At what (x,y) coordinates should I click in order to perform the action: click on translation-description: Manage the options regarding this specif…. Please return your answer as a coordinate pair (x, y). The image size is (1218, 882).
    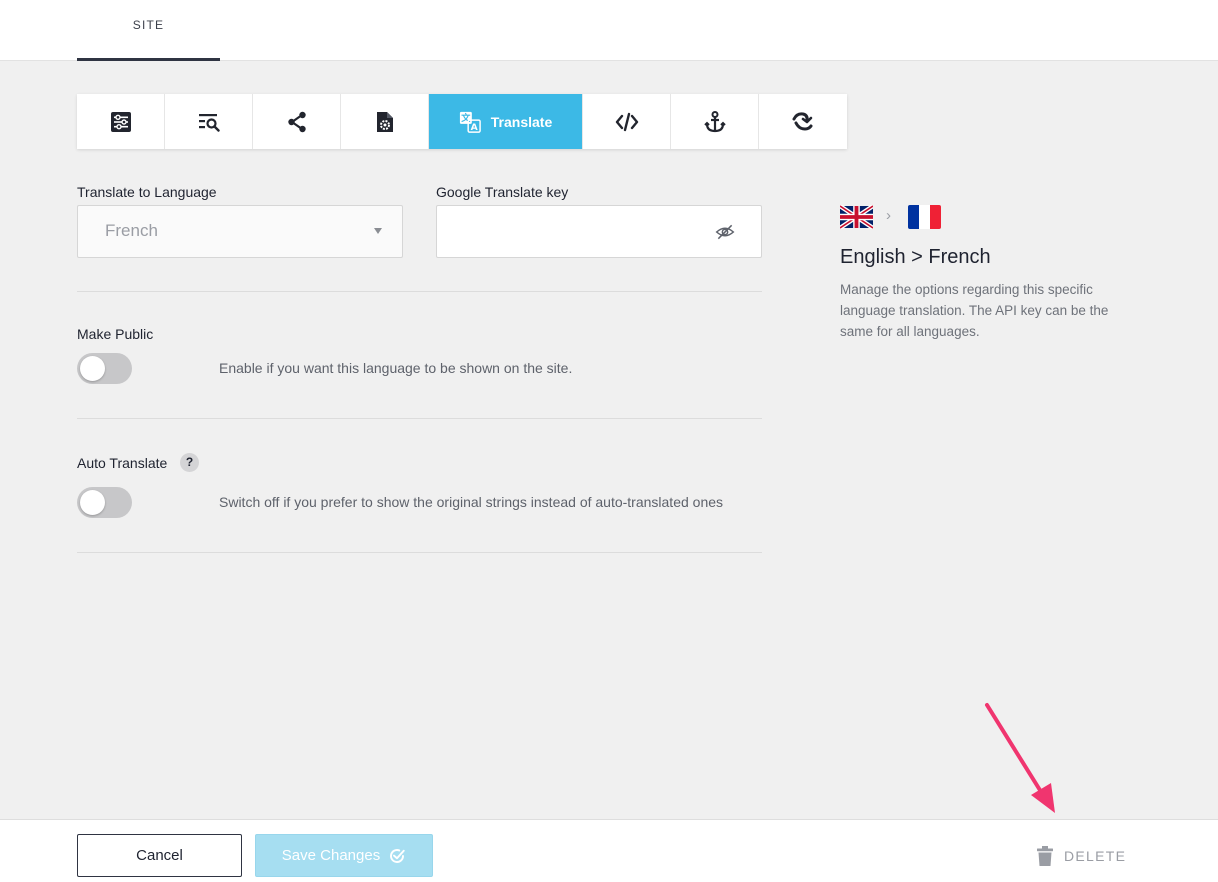
    Looking at the image, I should click on (974, 310).